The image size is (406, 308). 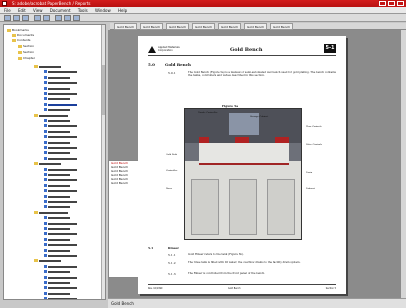 I want to click on menu-edit: Edit, so click(x=22, y=10).